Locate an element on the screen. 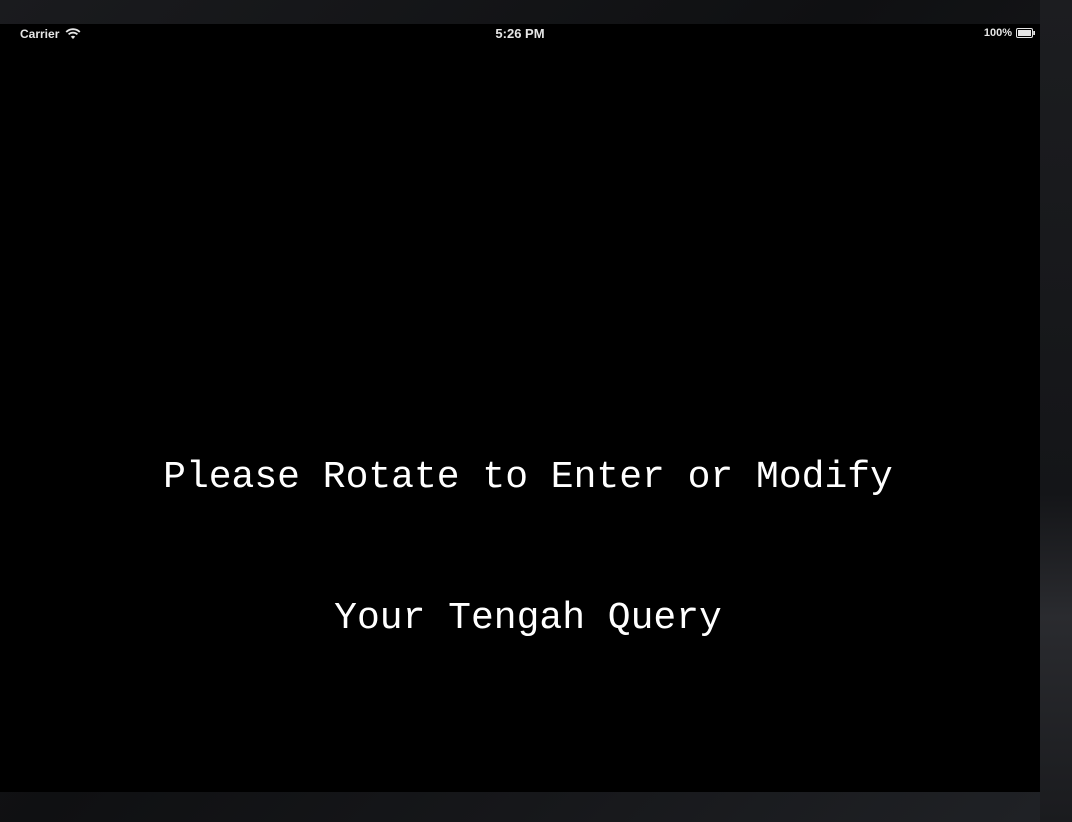 This screenshot has height=822, width=1072. status-time: 5:26 PM is located at coordinates (520, 33).